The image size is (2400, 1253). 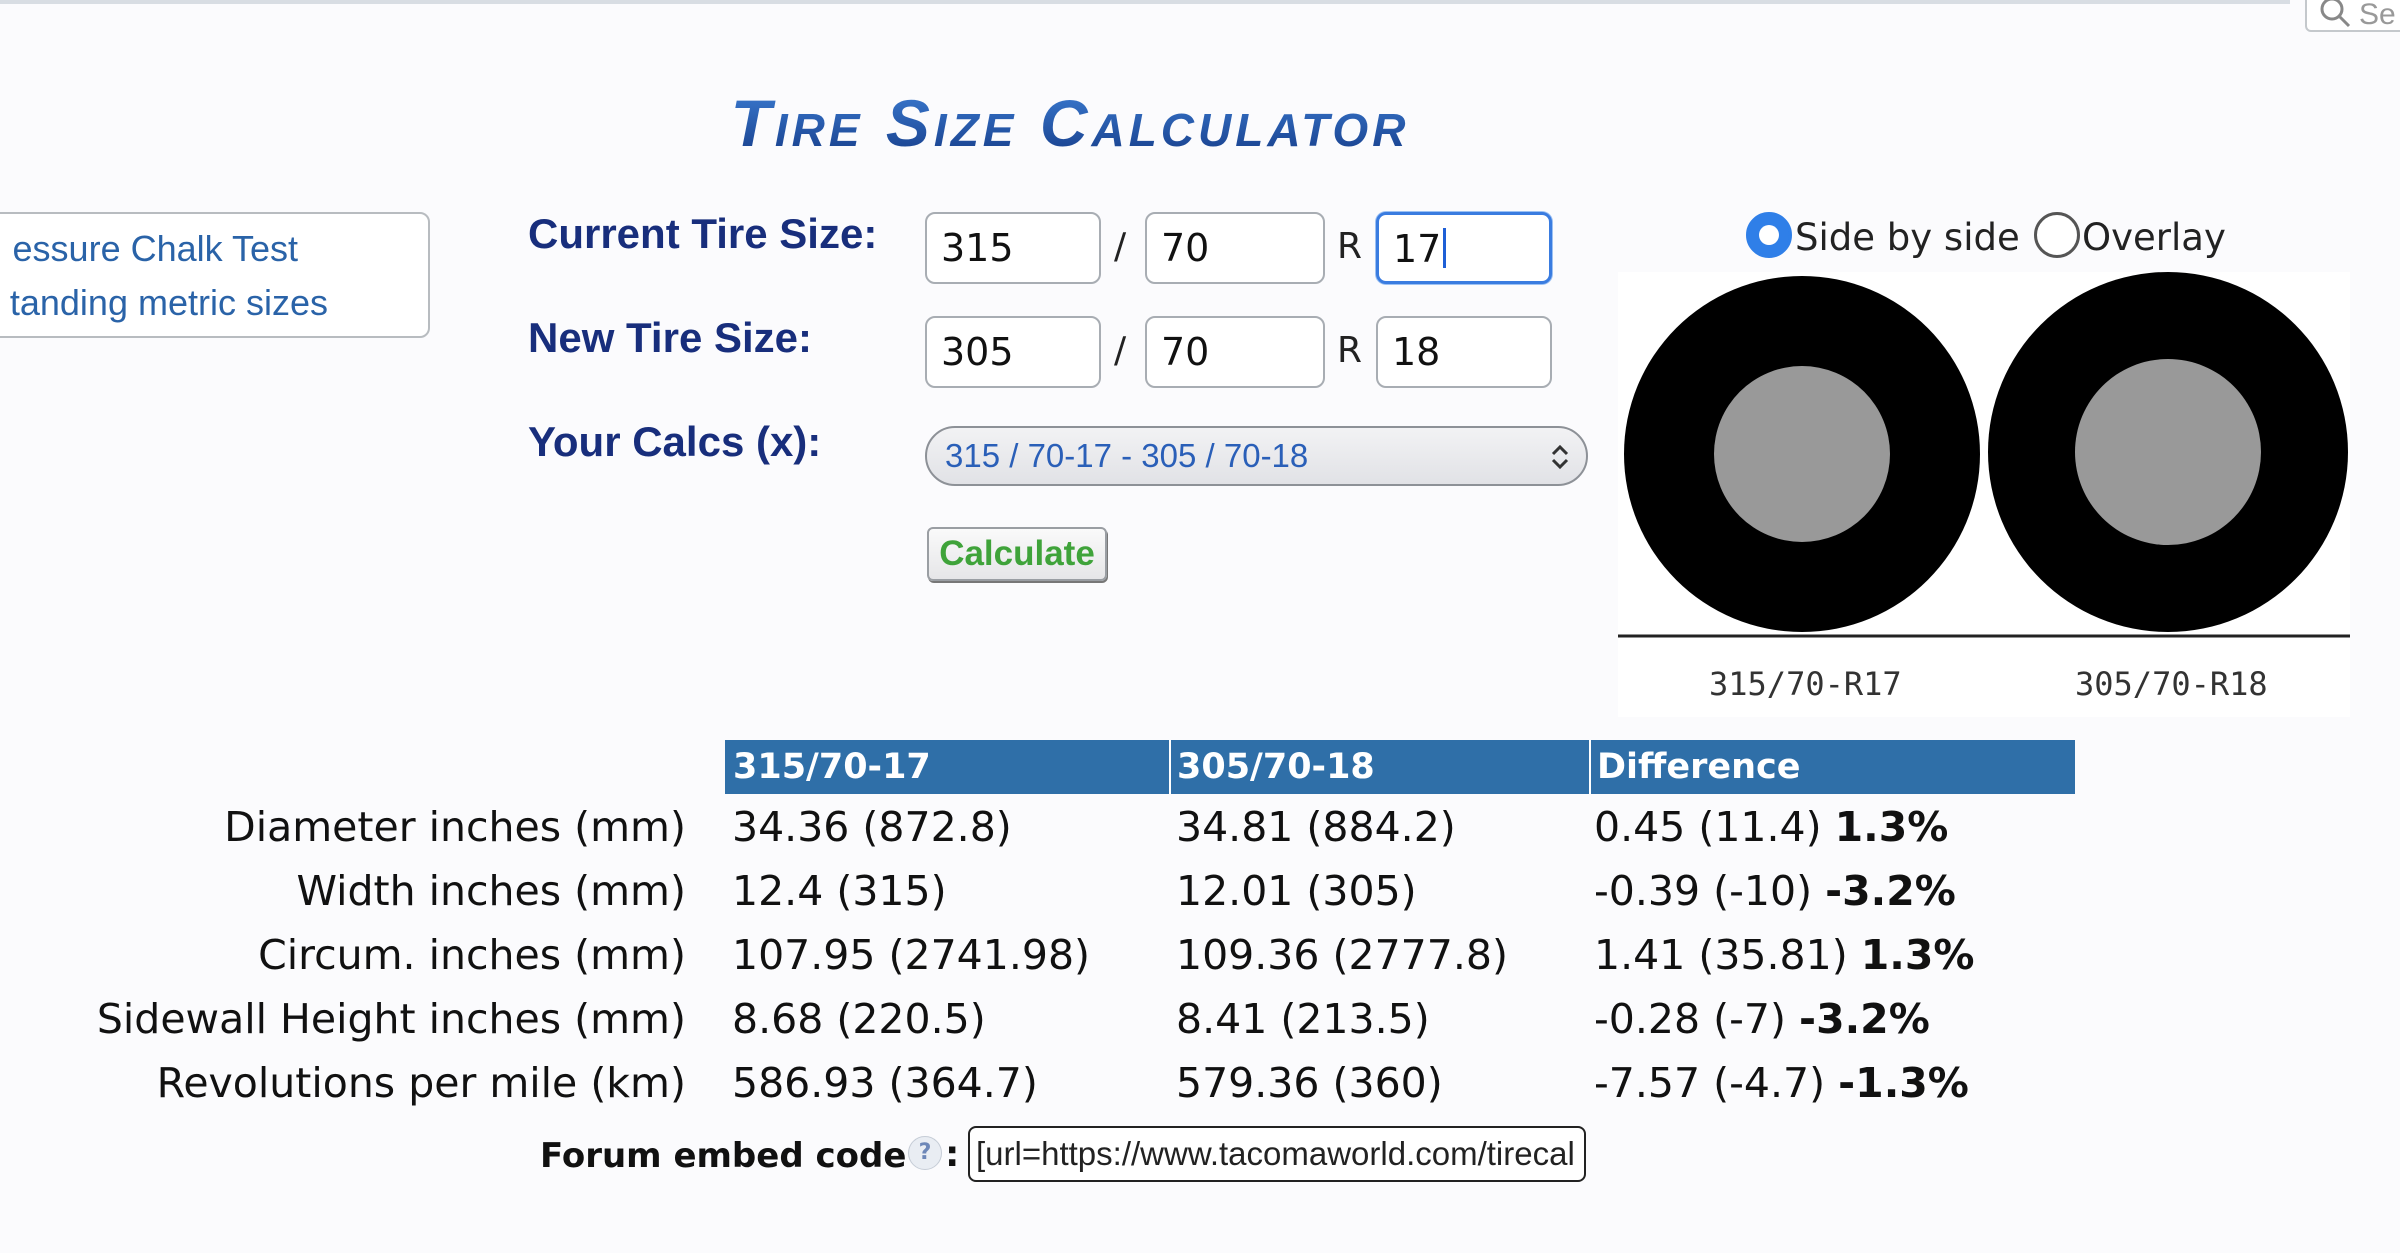 I want to click on difference-value: 0.45 (11.4) 1.3%, so click(x=1771, y=827).